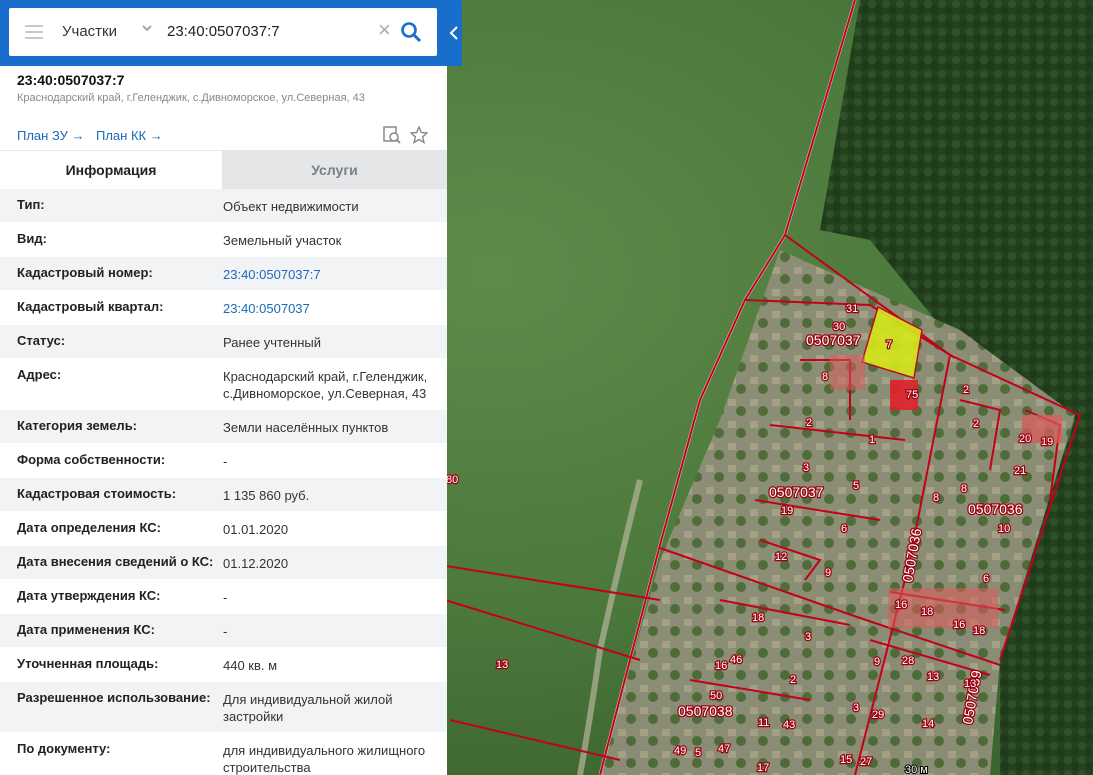 This screenshot has width=1093, height=775. I want to click on top-bar: Участки 23:40:0507037:7 ×, so click(231, 33).